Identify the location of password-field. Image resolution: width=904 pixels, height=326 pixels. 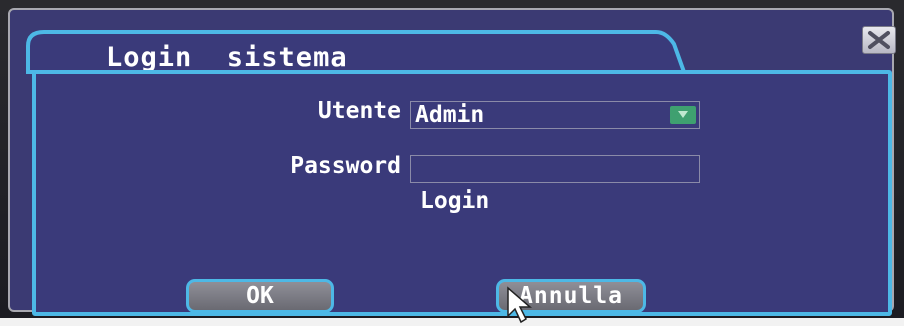
(555, 169).